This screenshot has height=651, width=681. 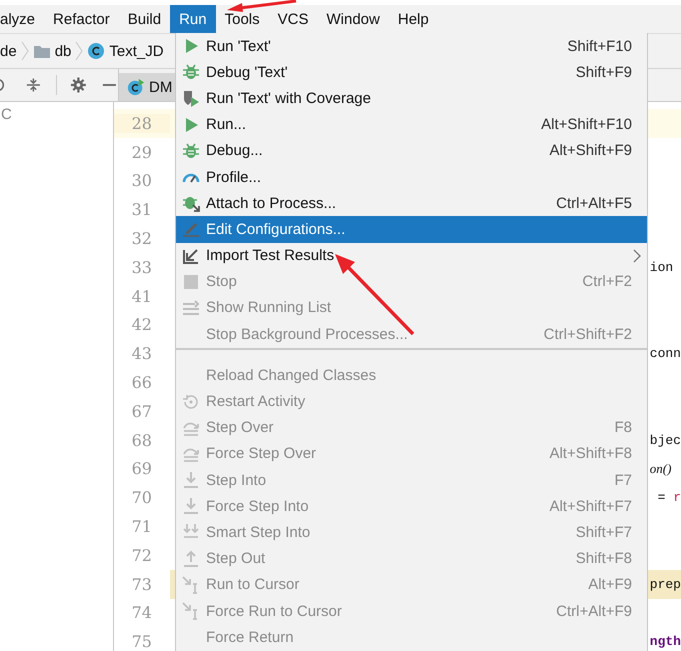 What do you see at coordinates (141, 555) in the screenshot?
I see `line-number: 72` at bounding box center [141, 555].